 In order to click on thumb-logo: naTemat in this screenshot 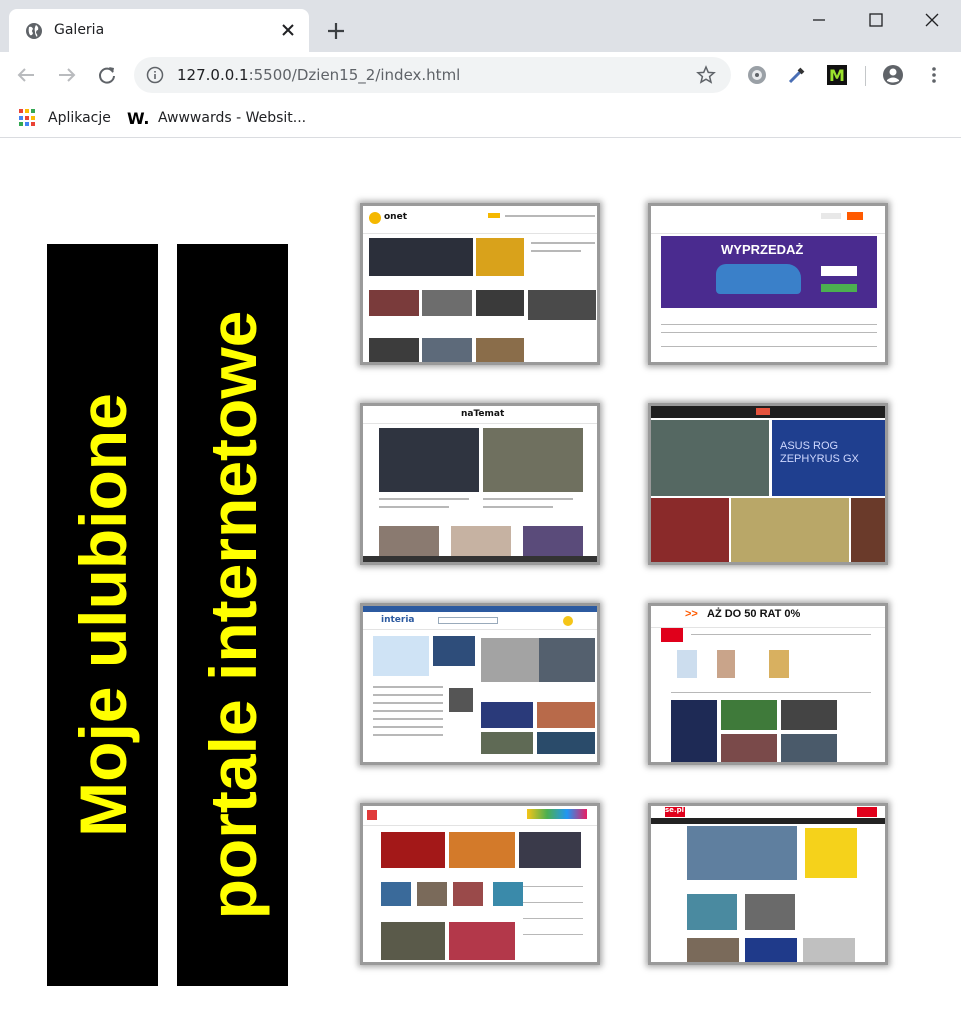, I will do `click(483, 414)`.